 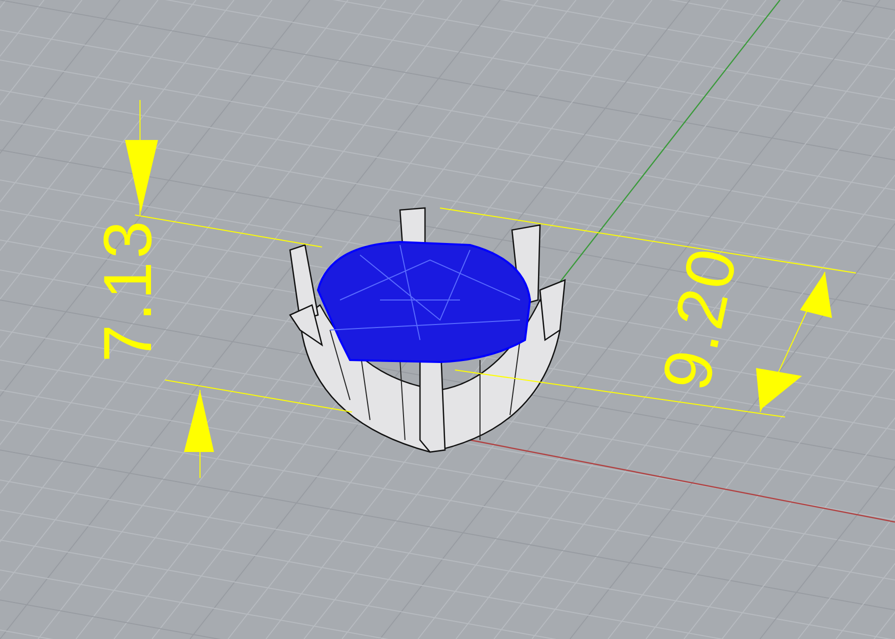 I want to click on dimension-value: 7.13, so click(x=128, y=290).